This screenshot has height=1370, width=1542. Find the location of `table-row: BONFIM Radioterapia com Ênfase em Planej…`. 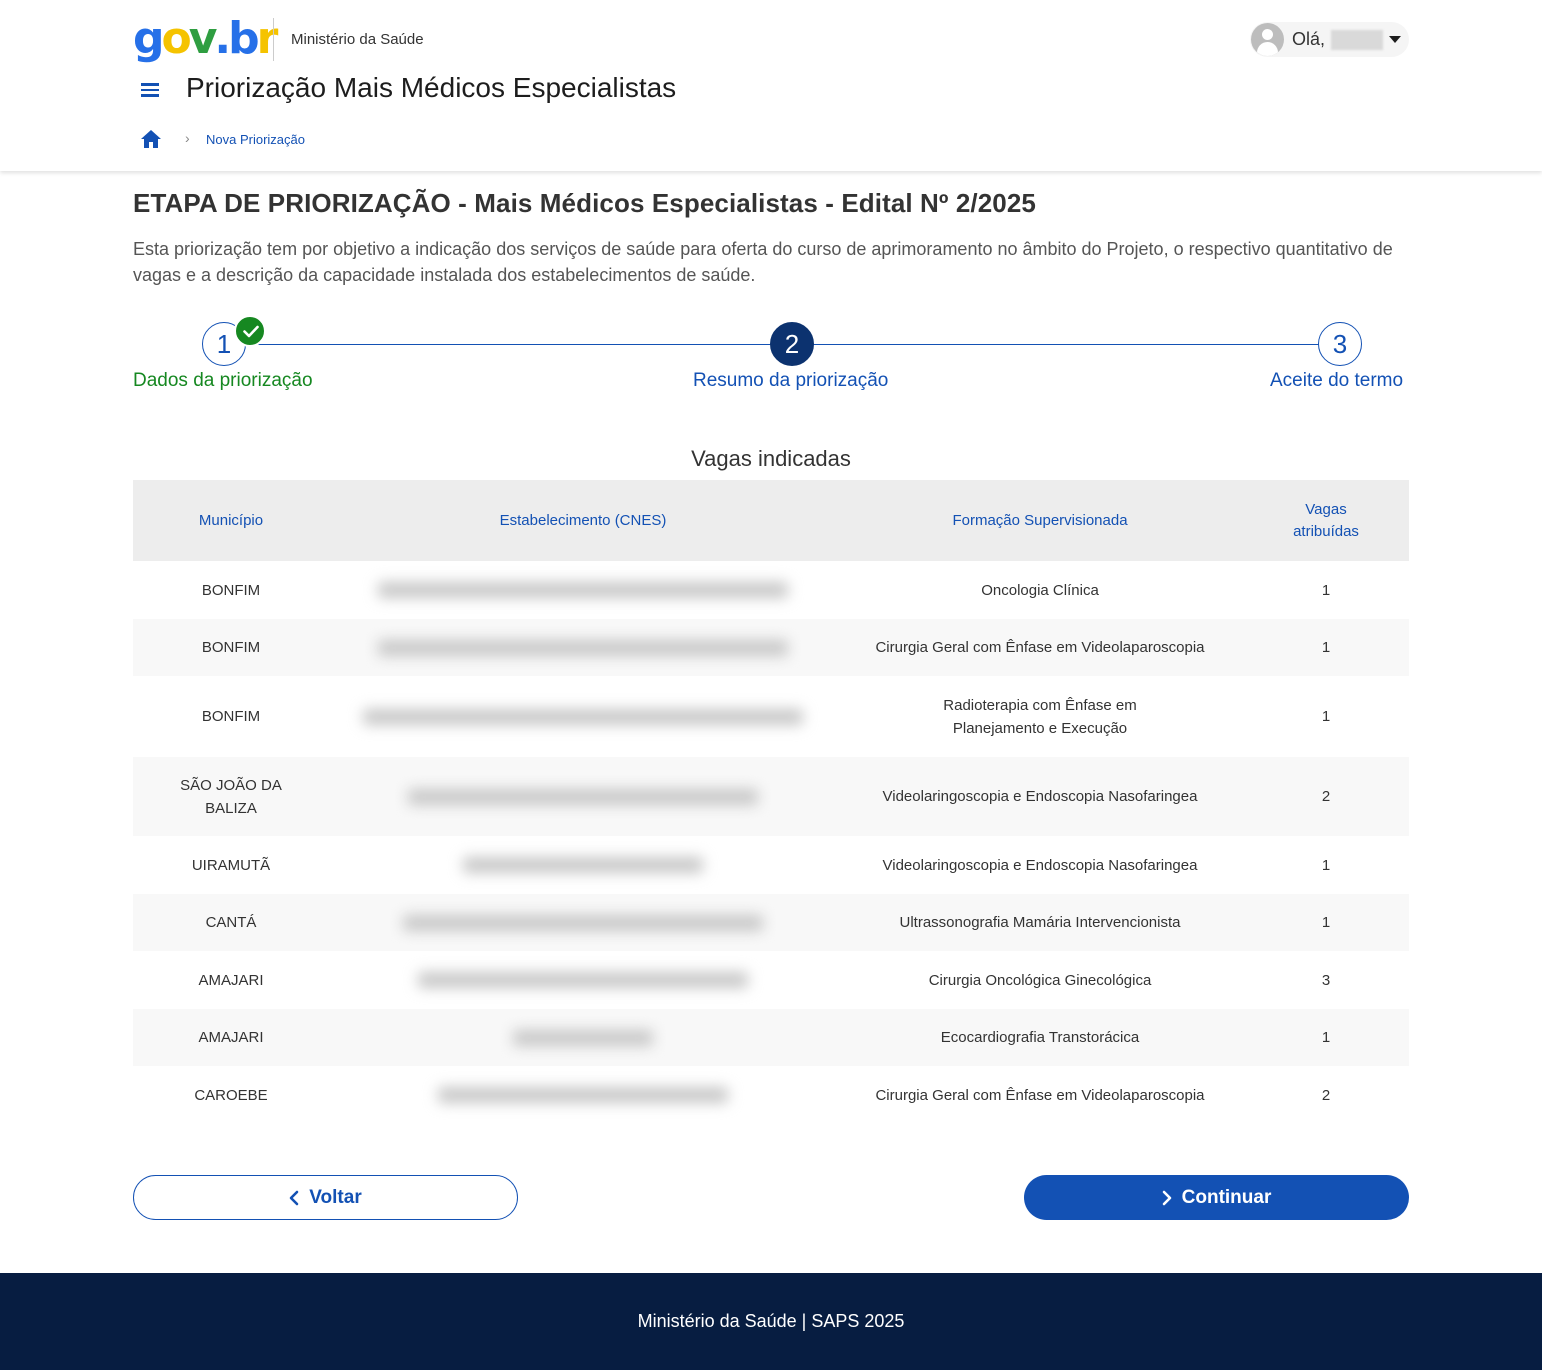

table-row: BONFIM Radioterapia com Ênfase em Planej… is located at coordinates (771, 716).